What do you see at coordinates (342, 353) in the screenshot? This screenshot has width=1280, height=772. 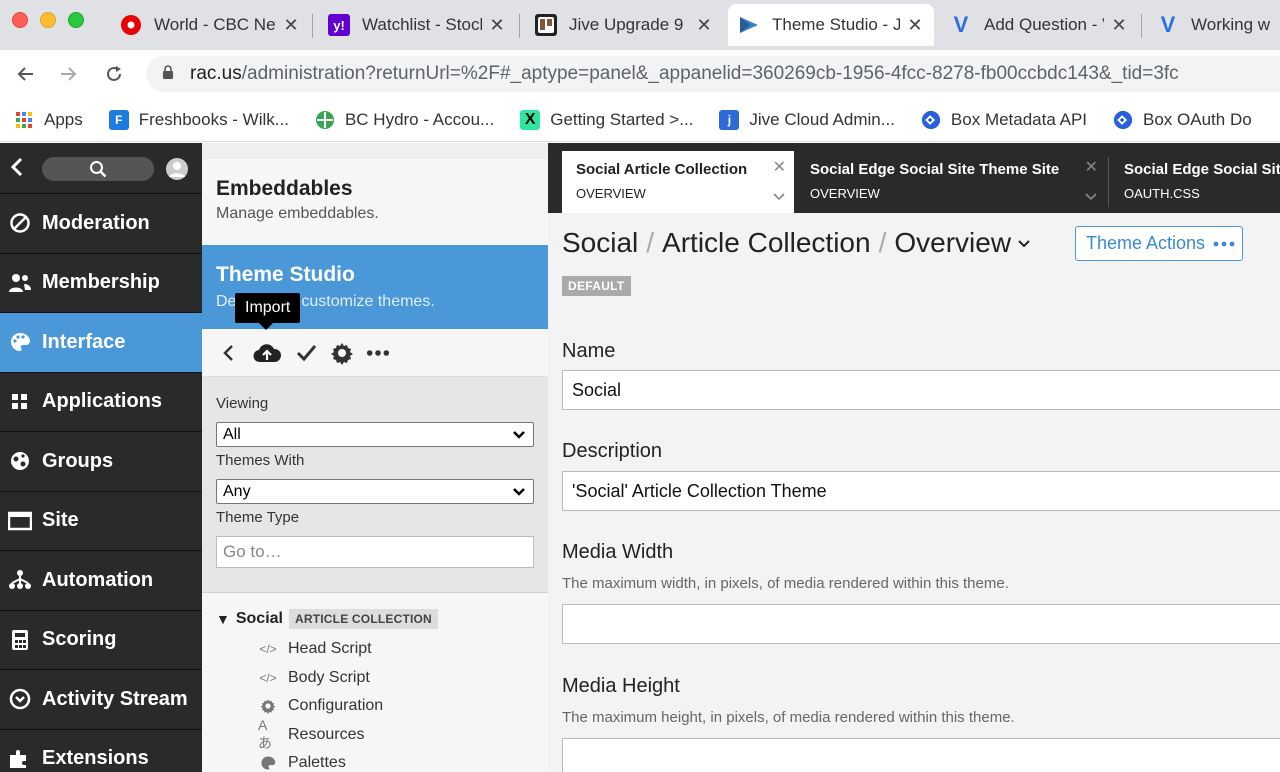 I see `gear-icon` at bounding box center [342, 353].